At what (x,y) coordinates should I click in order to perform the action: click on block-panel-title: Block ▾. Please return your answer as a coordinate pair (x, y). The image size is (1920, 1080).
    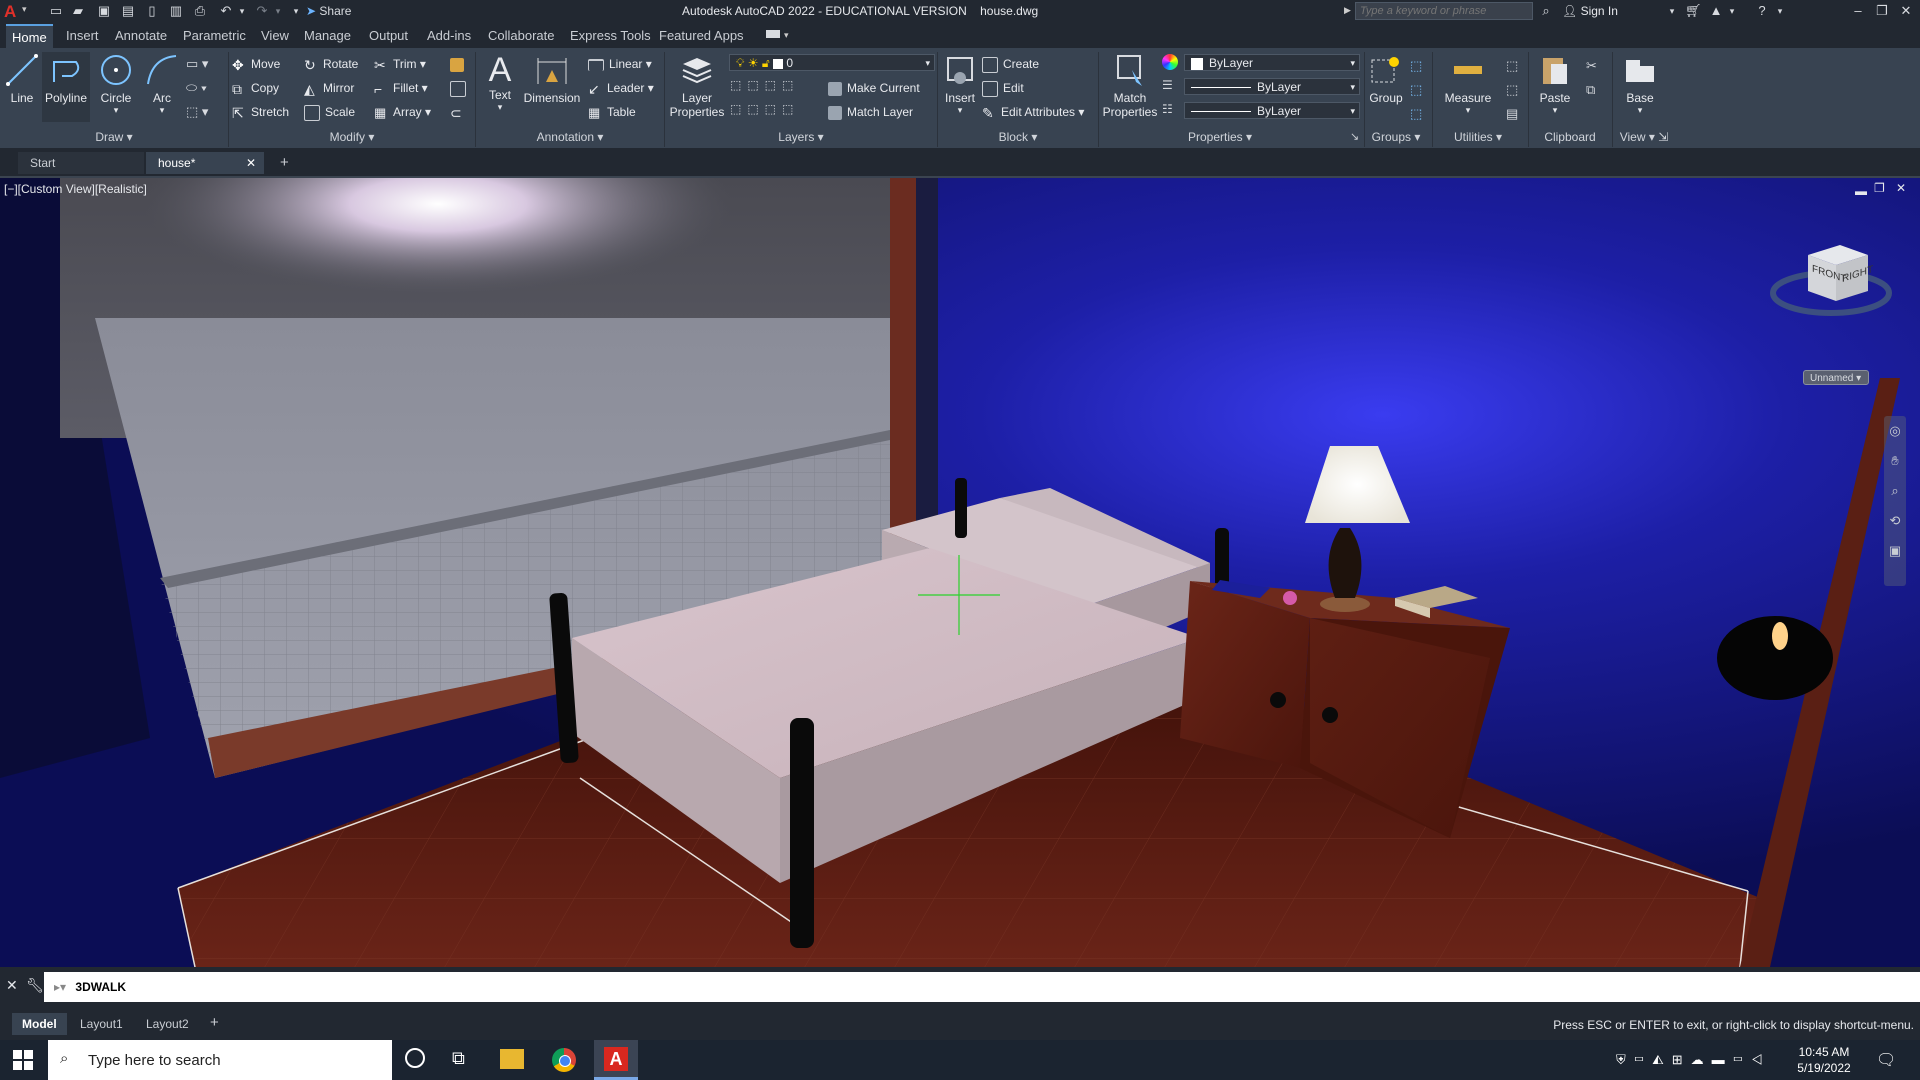
    Looking at the image, I should click on (1018, 137).